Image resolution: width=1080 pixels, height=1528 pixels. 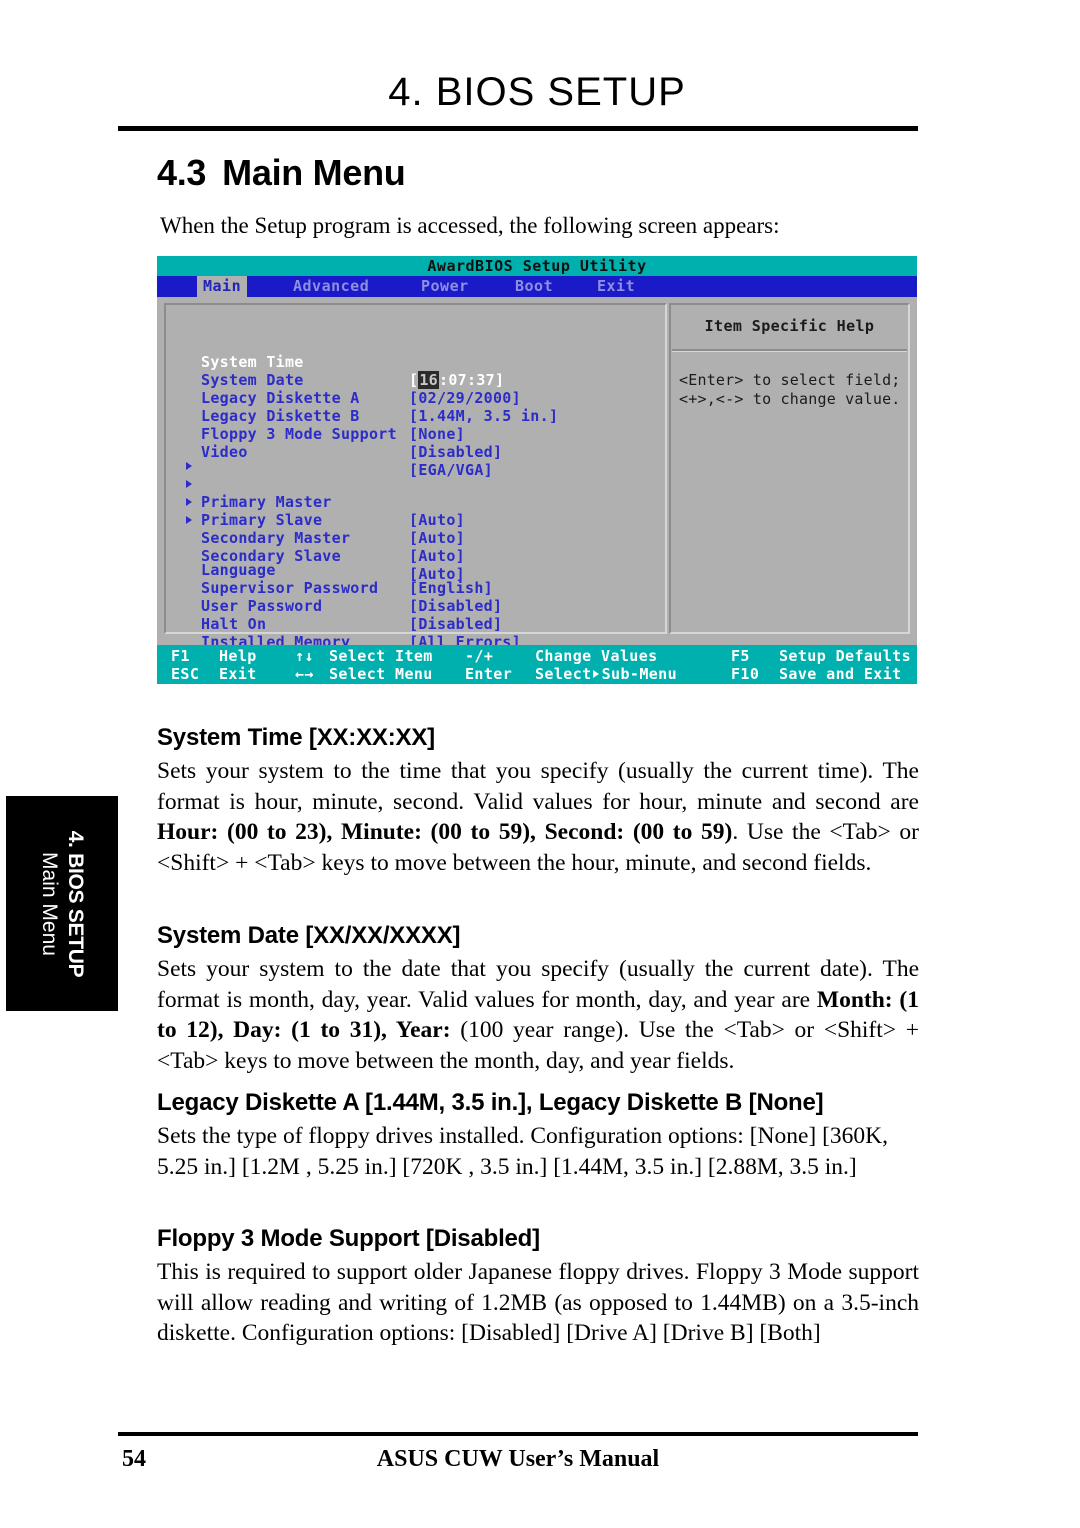 What do you see at coordinates (415, 624) in the screenshot?
I see `bios-row-halt-on: Halt On [All Errors]` at bounding box center [415, 624].